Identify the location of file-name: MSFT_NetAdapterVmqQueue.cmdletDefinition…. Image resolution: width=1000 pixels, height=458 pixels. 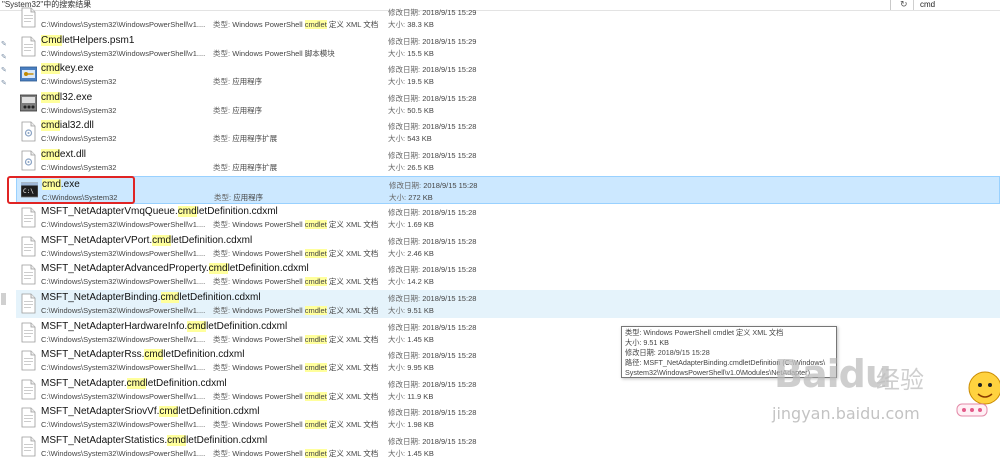
(159, 212).